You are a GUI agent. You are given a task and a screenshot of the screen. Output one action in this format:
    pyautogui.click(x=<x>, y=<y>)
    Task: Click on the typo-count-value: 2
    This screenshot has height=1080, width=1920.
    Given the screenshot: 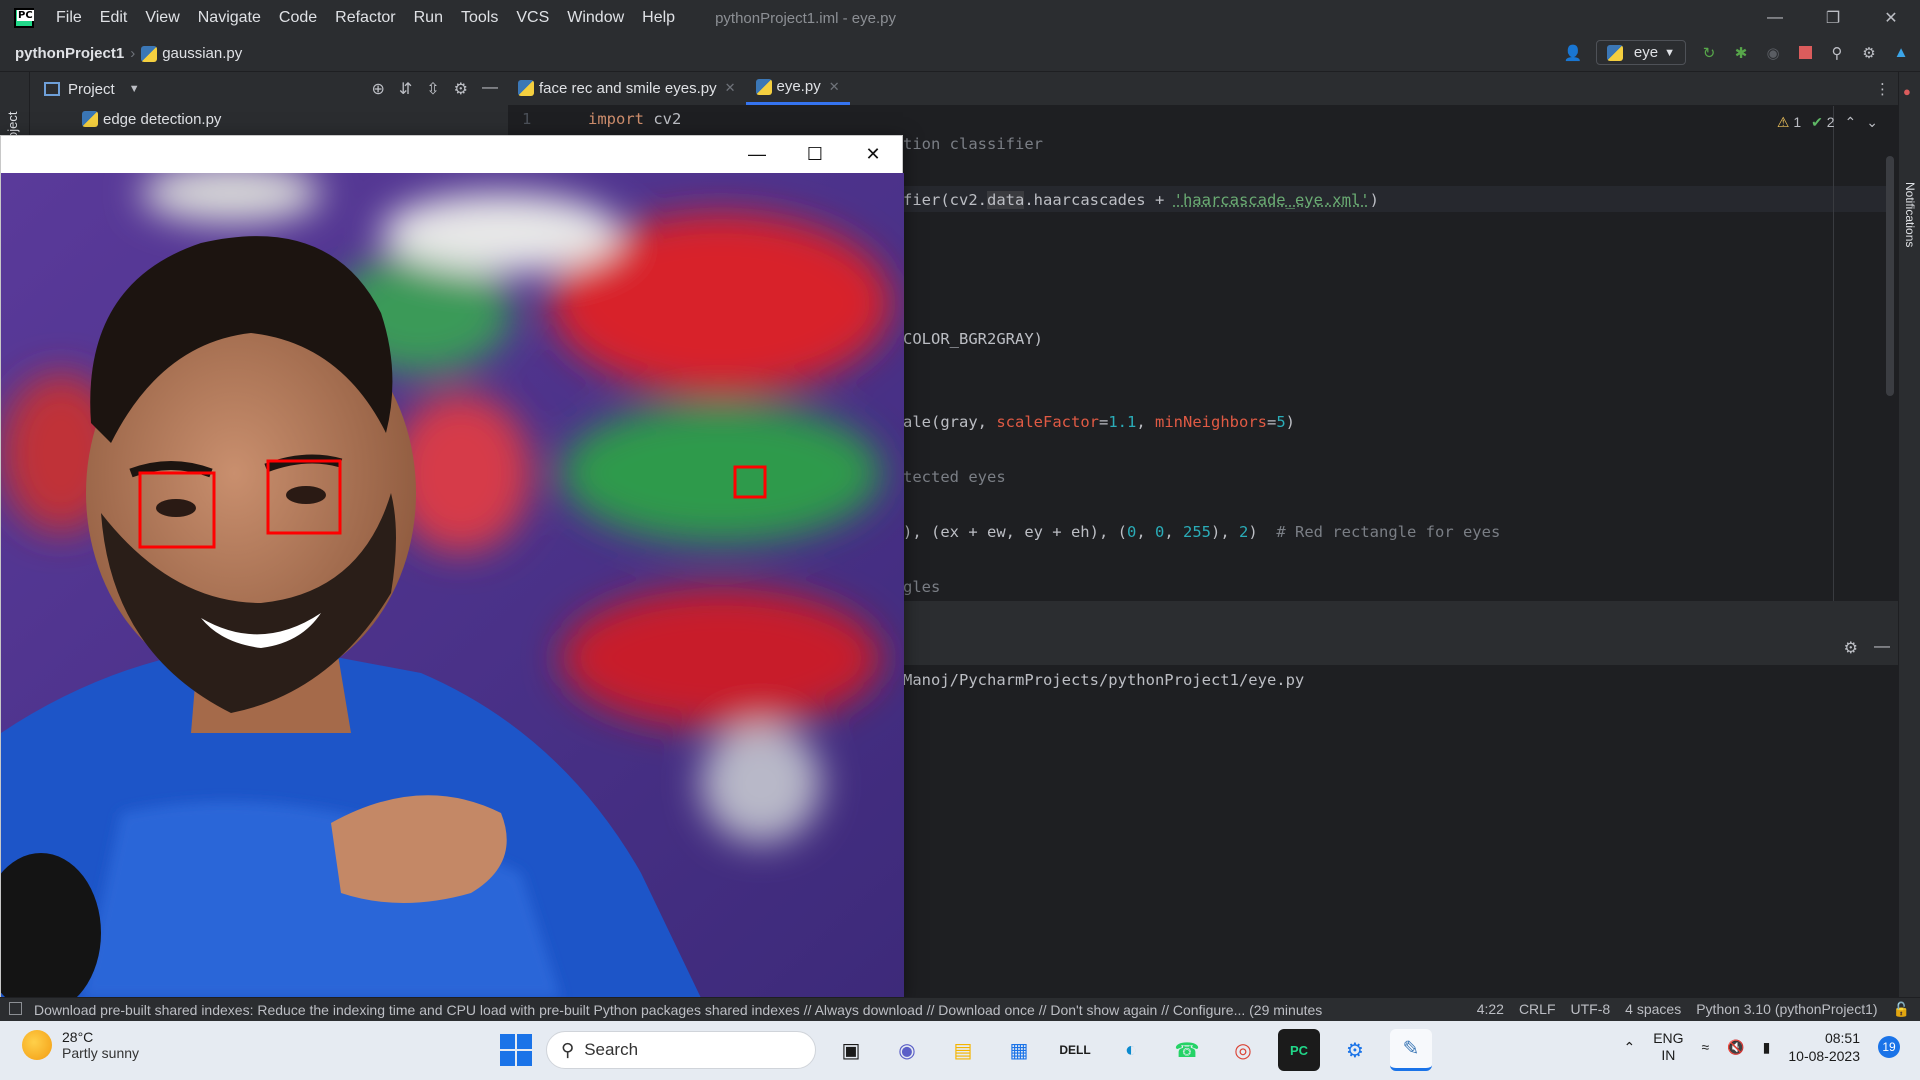 What is the action you would take?
    pyautogui.click(x=1830, y=122)
    